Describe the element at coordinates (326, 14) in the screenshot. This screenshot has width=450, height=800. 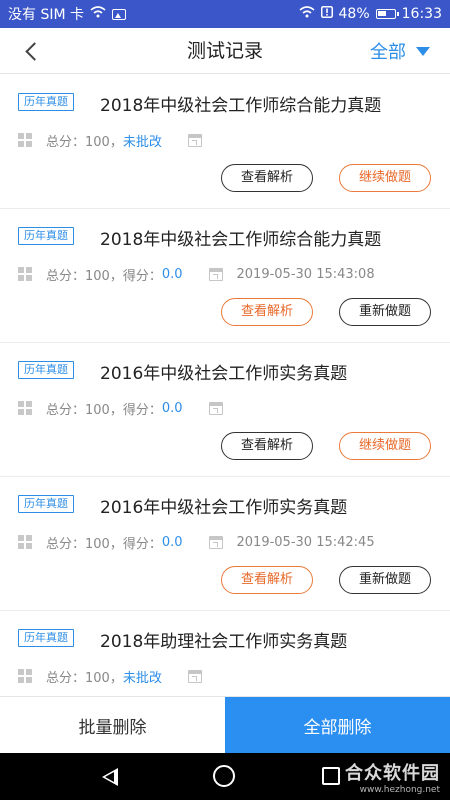
I see `alert-icon` at that location.